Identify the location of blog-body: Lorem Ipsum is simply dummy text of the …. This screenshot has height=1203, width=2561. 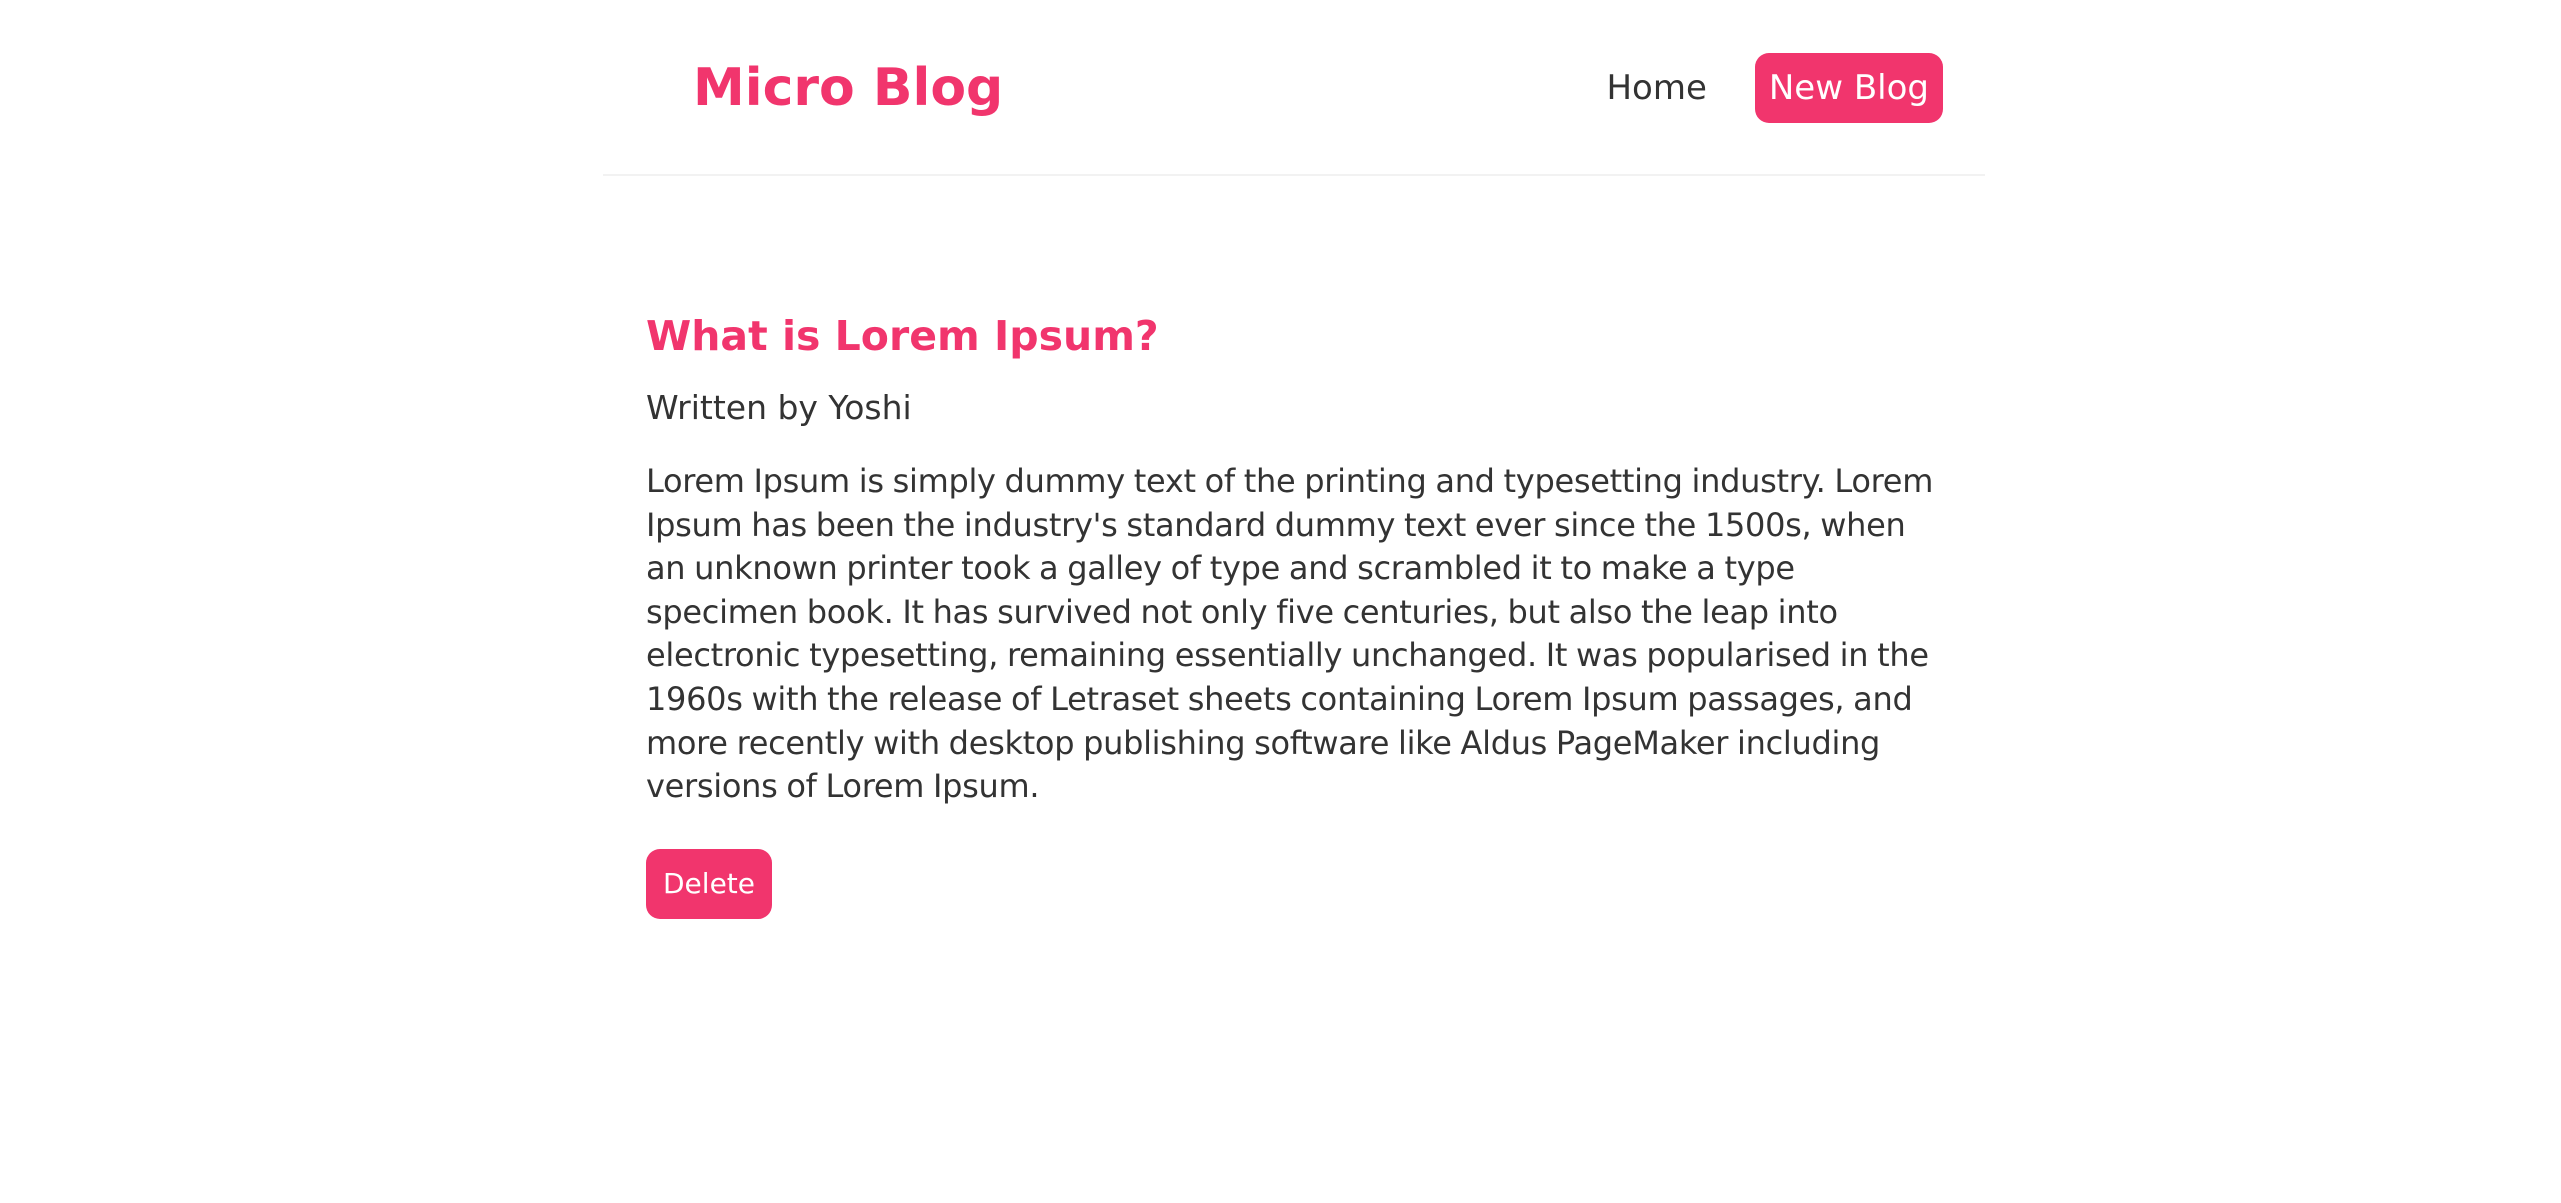
(1290, 634).